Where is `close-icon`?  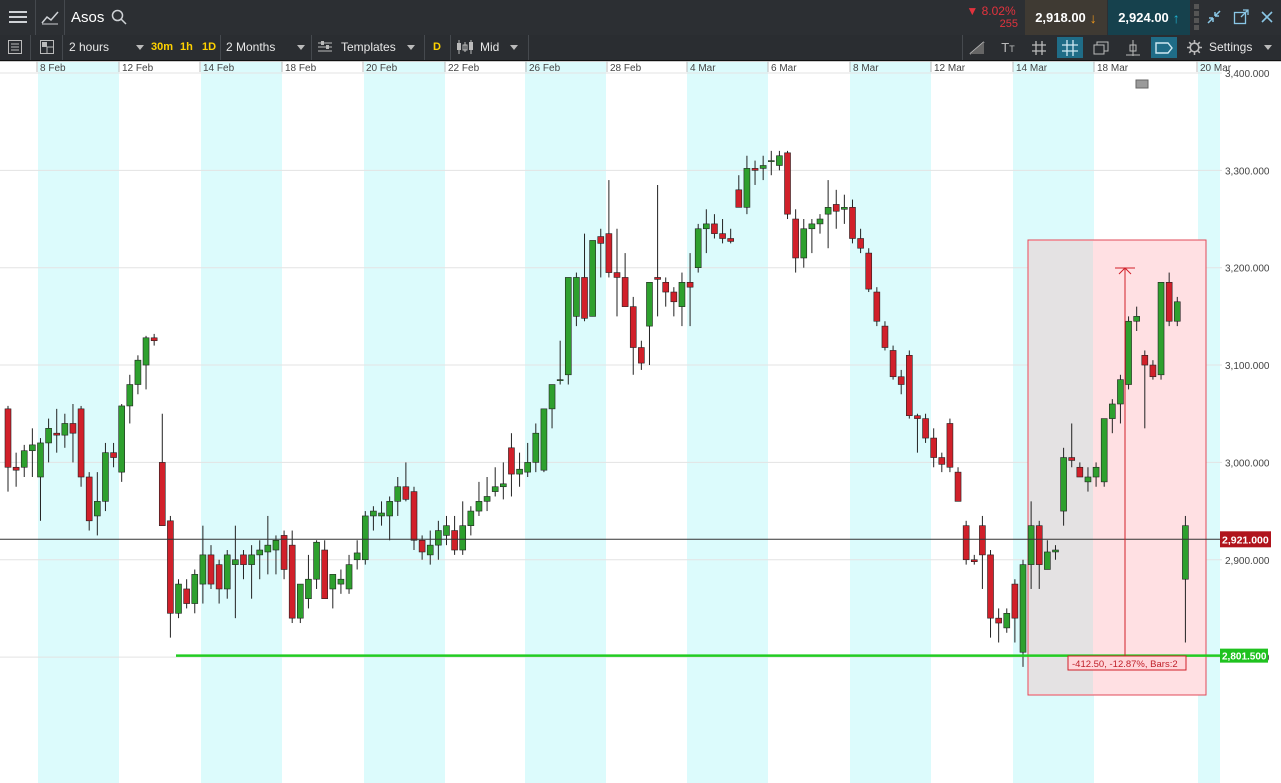
close-icon is located at coordinates (1267, 17).